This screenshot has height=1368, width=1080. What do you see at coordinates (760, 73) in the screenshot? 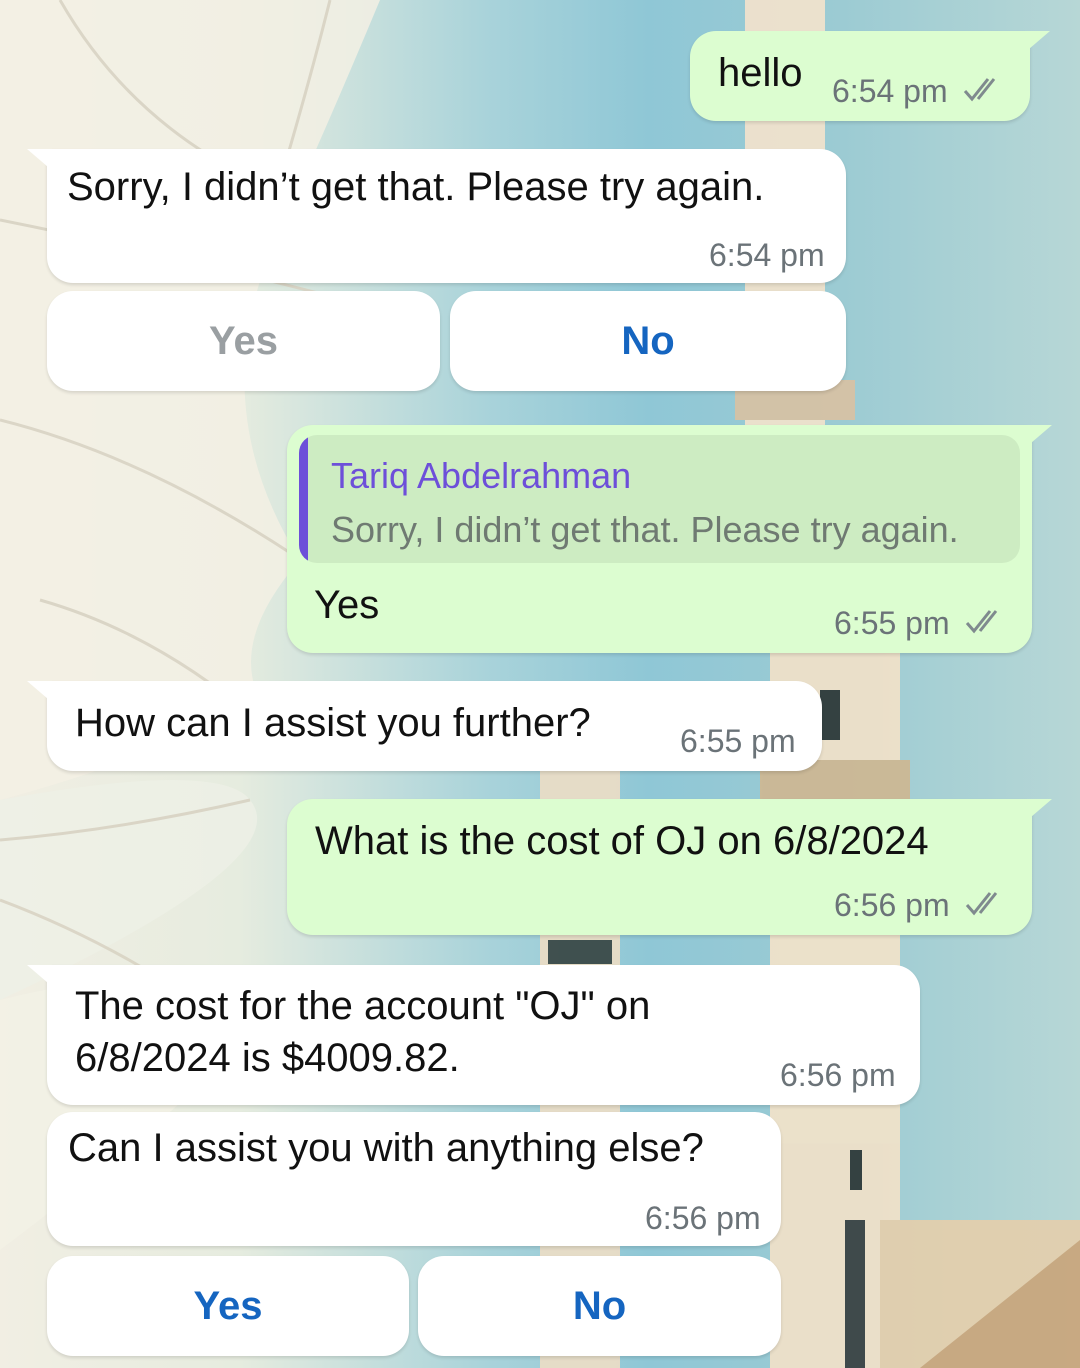
I see `message-text: hello` at bounding box center [760, 73].